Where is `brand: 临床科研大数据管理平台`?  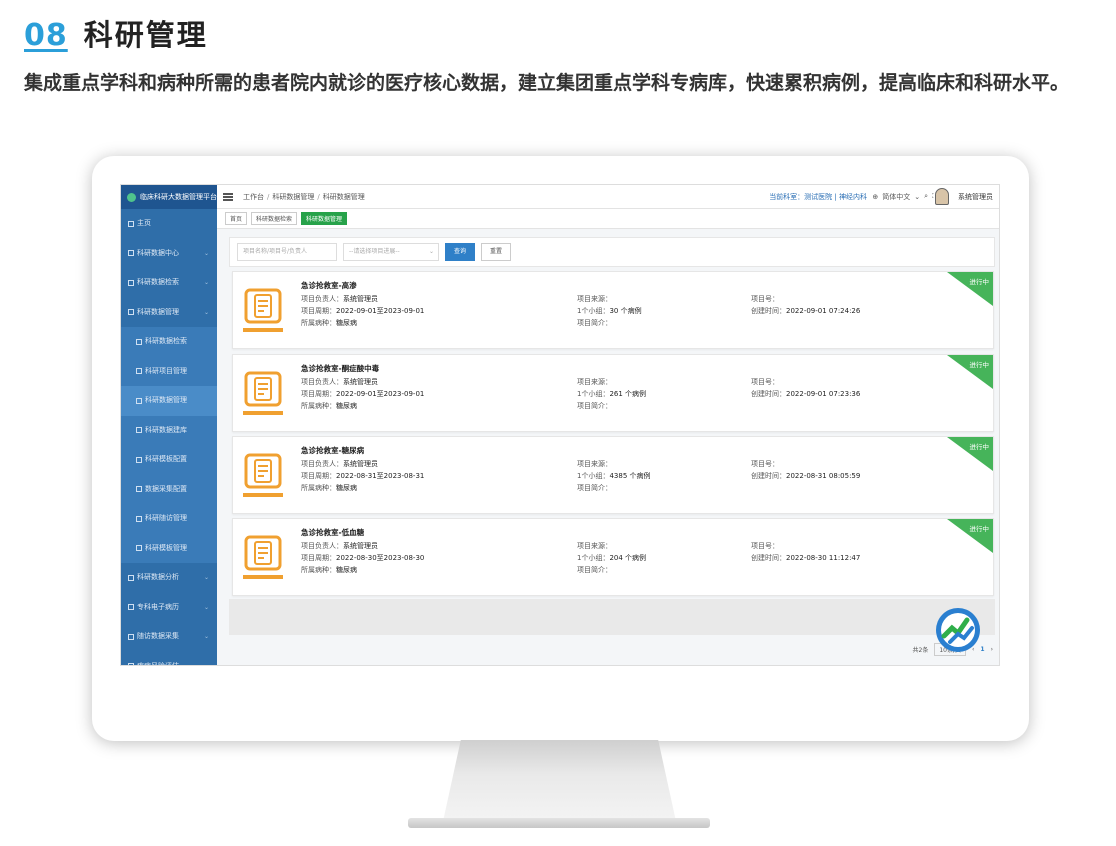 brand: 临床科研大数据管理平台 is located at coordinates (169, 197).